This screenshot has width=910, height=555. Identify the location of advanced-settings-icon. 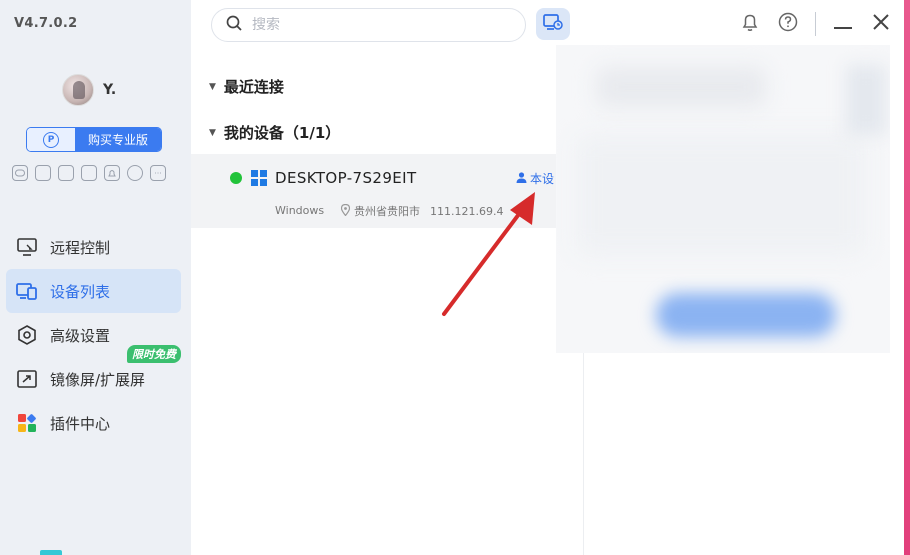
(27, 335).